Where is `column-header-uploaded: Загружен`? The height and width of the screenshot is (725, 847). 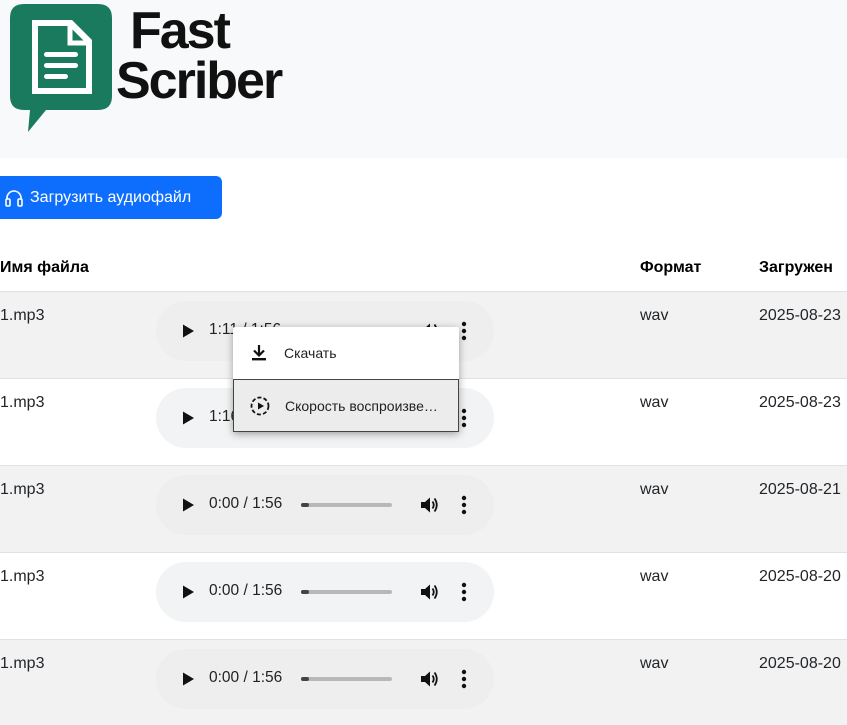 column-header-uploaded: Загружен is located at coordinates (796, 267).